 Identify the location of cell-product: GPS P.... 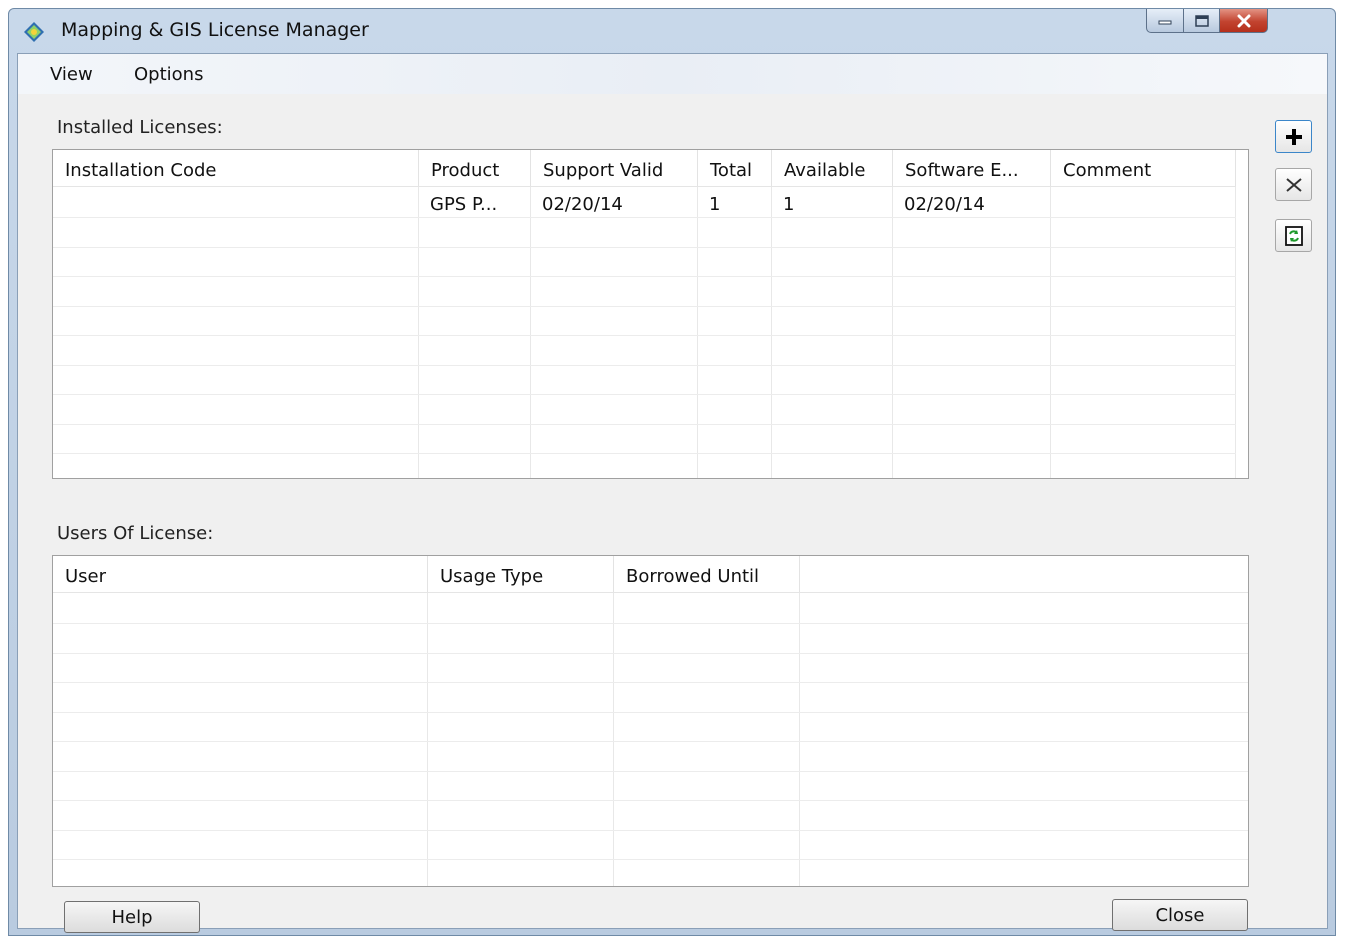
(464, 204).